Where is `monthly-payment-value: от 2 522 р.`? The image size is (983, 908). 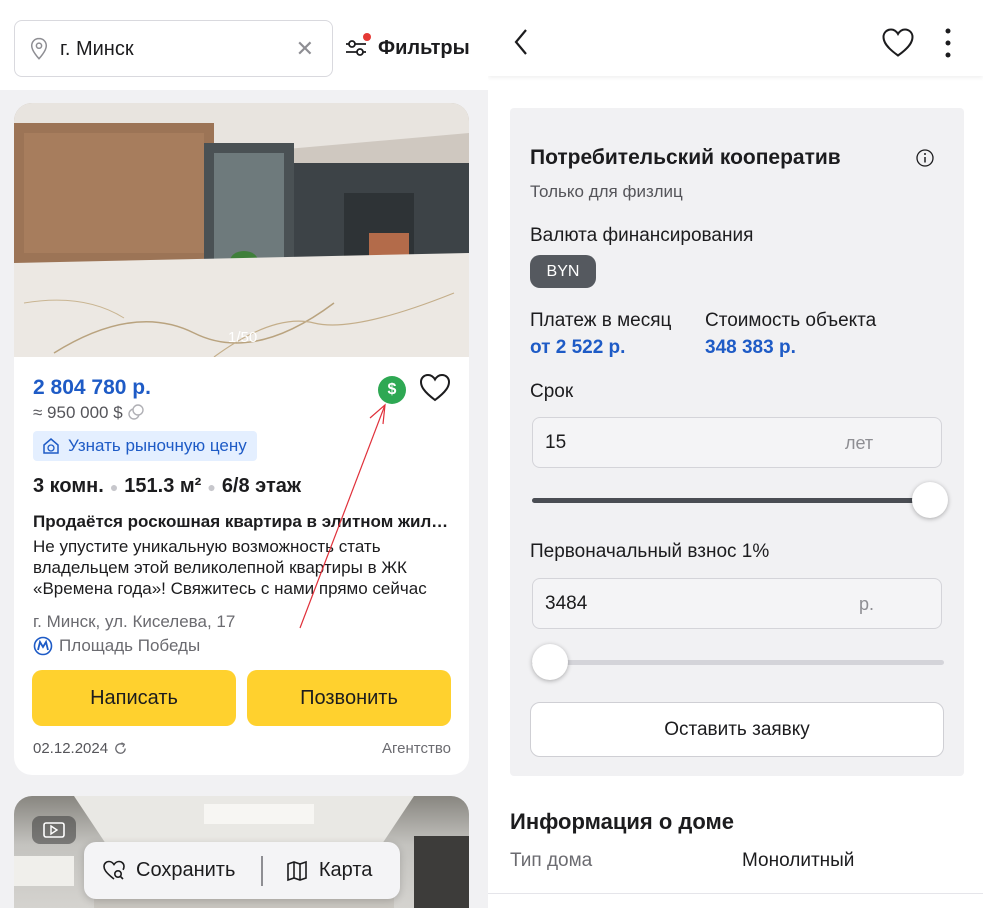
monthly-payment-value: от 2 522 р. is located at coordinates (578, 347).